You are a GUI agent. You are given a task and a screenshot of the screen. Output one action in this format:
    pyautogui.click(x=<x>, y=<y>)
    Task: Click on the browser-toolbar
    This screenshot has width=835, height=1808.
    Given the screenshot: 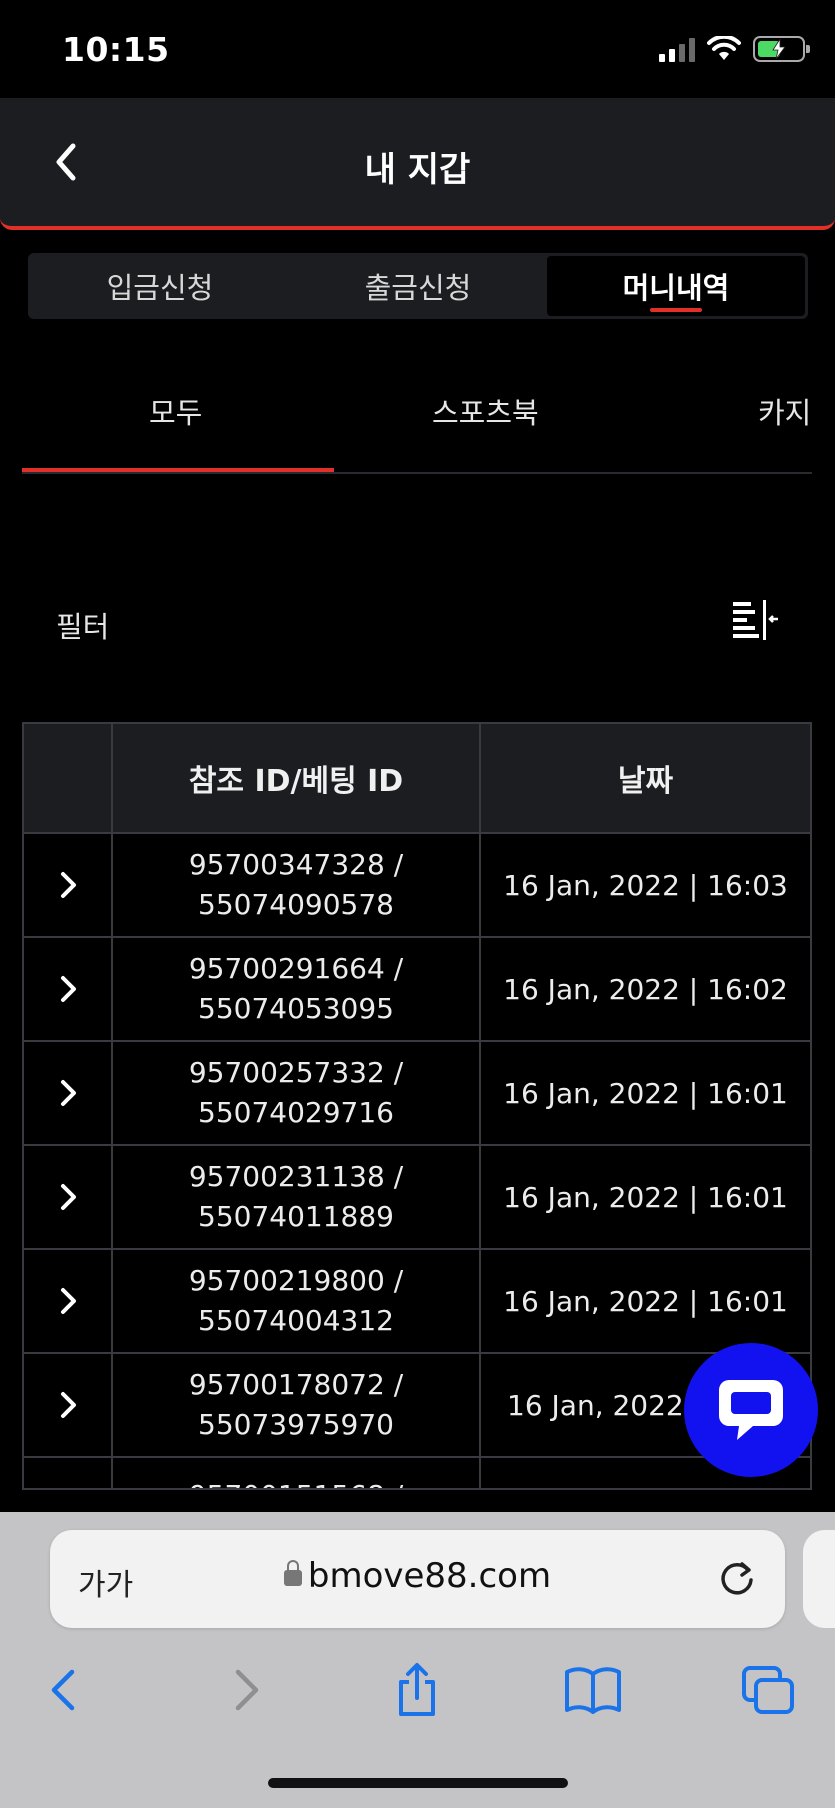 What is the action you would take?
    pyautogui.click(x=417, y=1692)
    